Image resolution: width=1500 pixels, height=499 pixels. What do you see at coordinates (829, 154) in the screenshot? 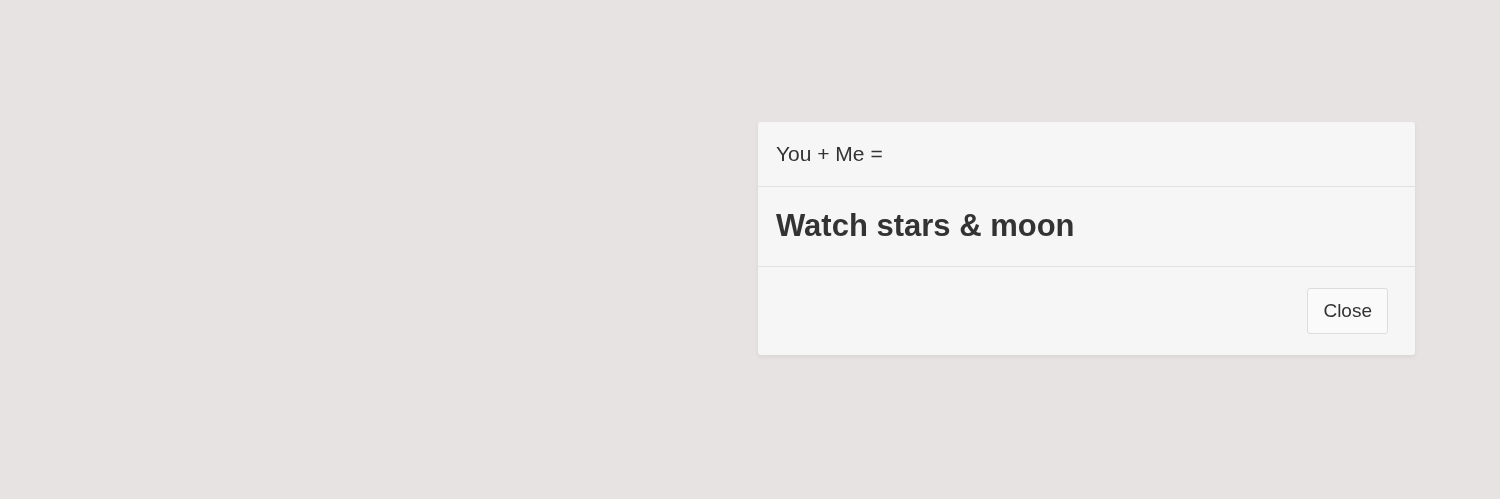
I see `dialog-title: You + Me =` at bounding box center [829, 154].